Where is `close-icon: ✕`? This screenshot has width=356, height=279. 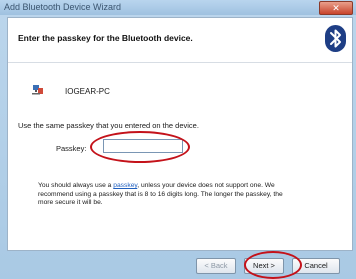 close-icon: ✕ is located at coordinates (336, 8).